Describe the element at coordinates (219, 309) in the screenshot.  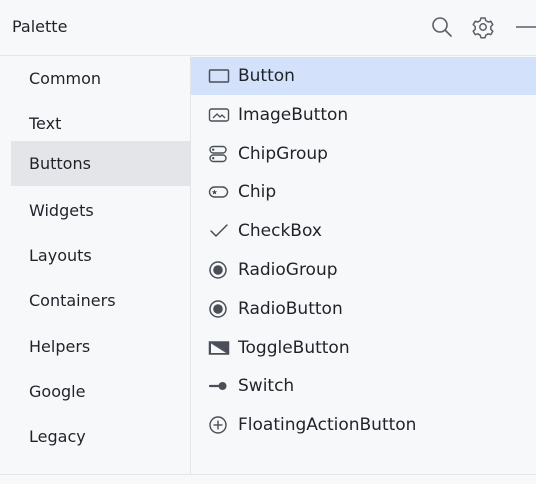
I see `radio-button-icon` at that location.